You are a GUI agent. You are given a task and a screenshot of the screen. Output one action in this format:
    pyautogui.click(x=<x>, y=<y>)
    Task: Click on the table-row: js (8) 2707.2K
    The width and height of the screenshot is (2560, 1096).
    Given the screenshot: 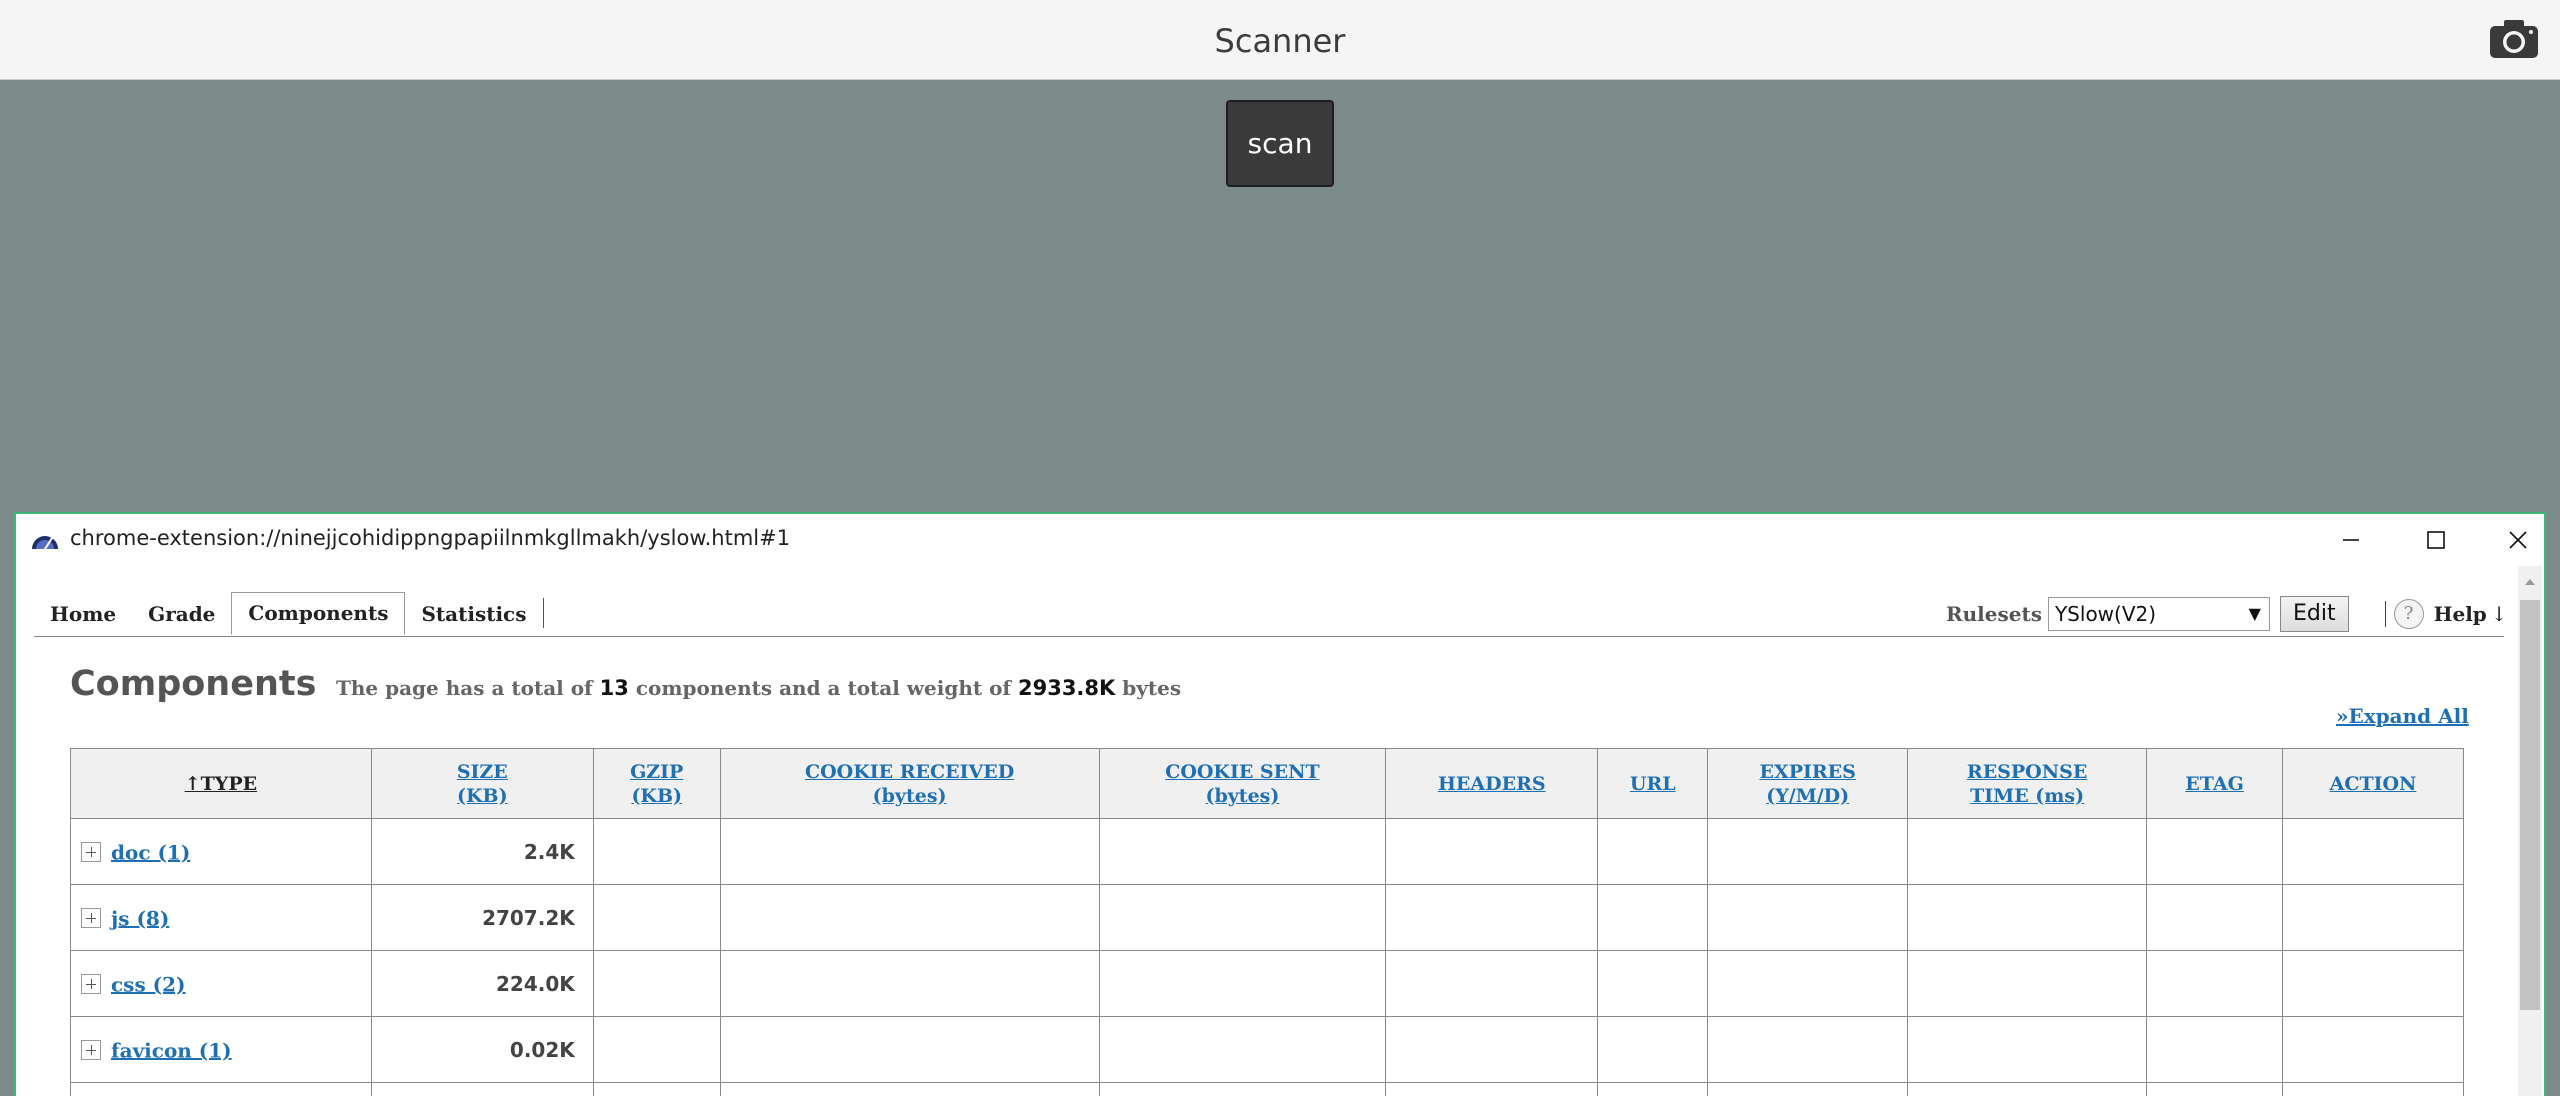 What is the action you would take?
    pyautogui.click(x=1267, y=917)
    